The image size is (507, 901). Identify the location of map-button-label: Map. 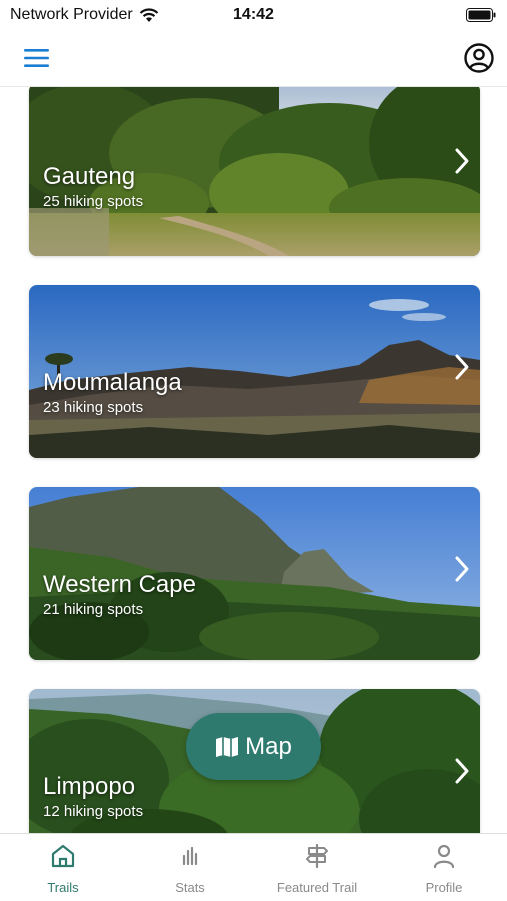
(268, 746).